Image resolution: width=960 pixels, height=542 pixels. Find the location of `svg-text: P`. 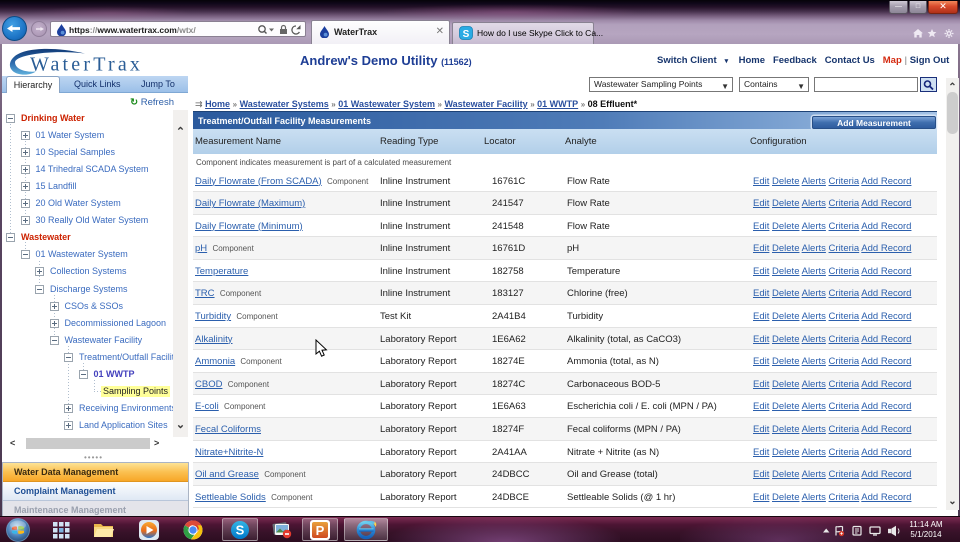

svg-text: P is located at coordinates (320, 530).